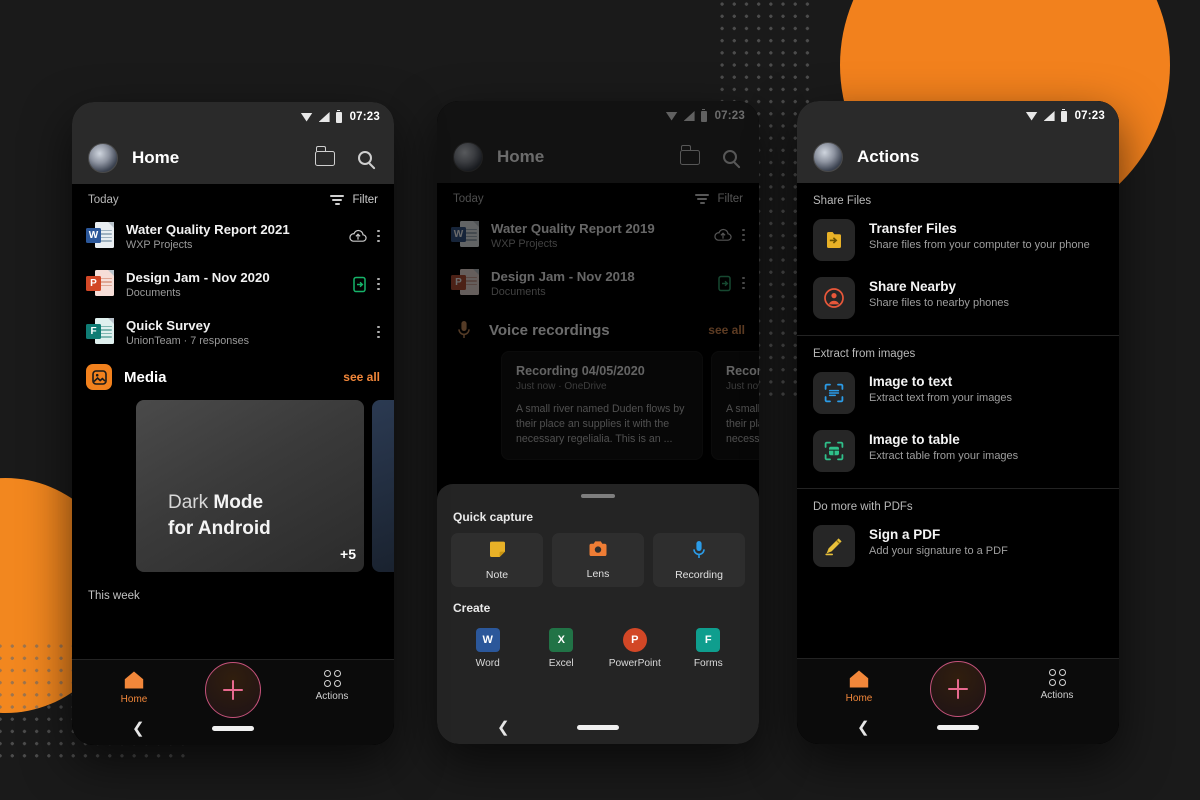 Image resolution: width=1200 pixels, height=800 pixels. What do you see at coordinates (941, 398) in the screenshot?
I see `action-description: Extract text from your images` at bounding box center [941, 398].